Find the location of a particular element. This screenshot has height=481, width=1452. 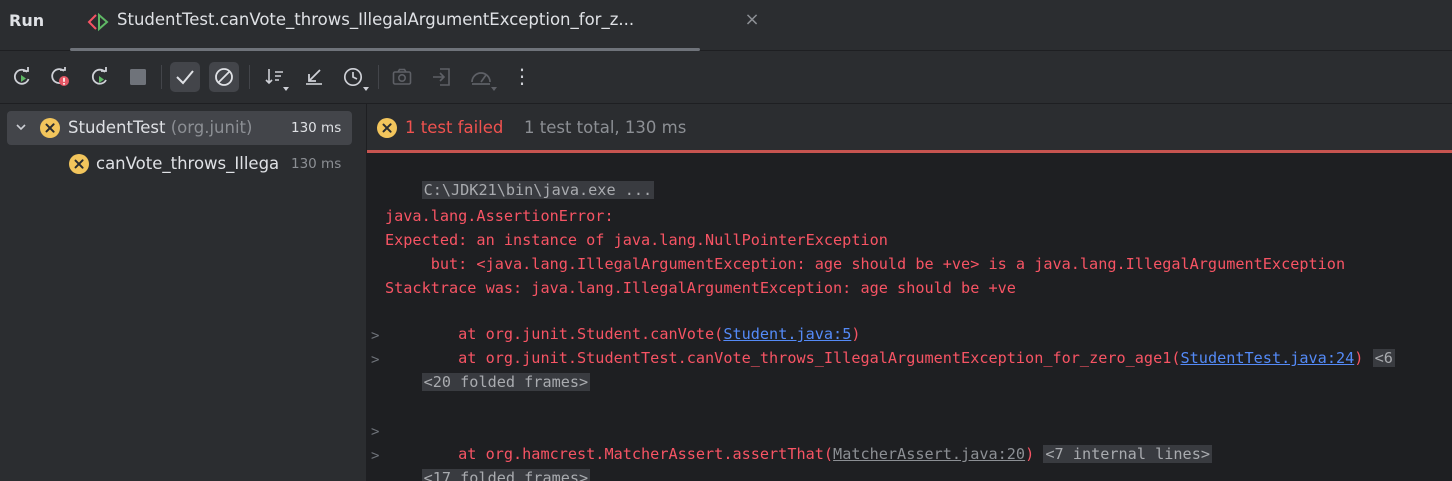

sort-button is located at coordinates (274, 77).